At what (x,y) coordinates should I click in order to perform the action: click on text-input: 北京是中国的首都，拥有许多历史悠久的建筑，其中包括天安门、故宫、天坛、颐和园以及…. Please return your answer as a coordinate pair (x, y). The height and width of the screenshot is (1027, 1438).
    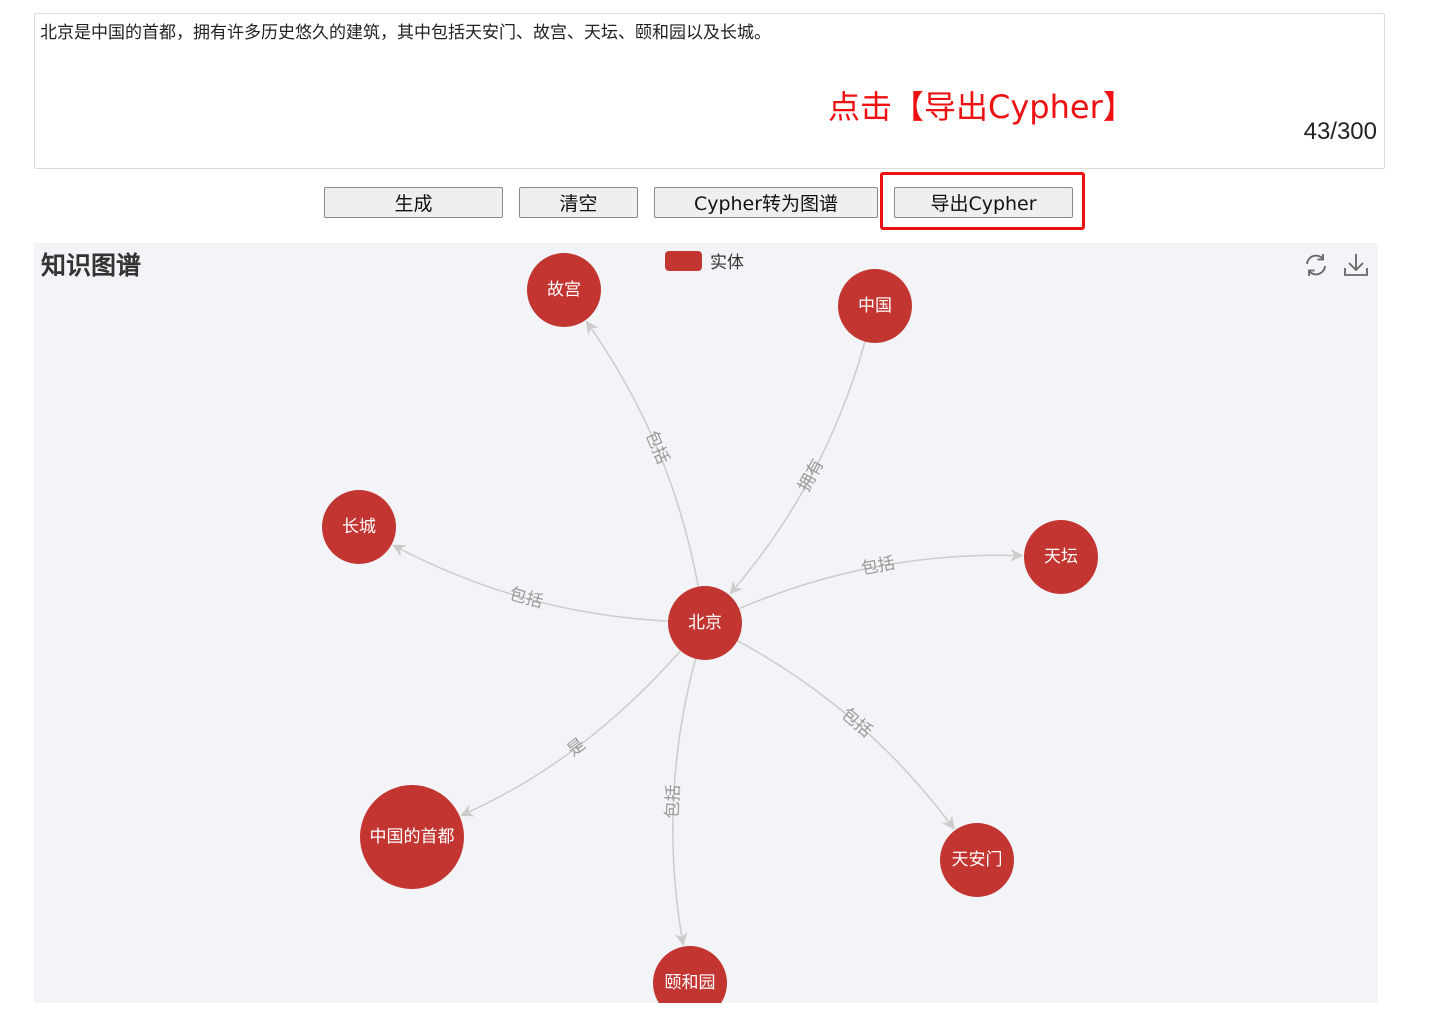
    Looking at the image, I should click on (709, 91).